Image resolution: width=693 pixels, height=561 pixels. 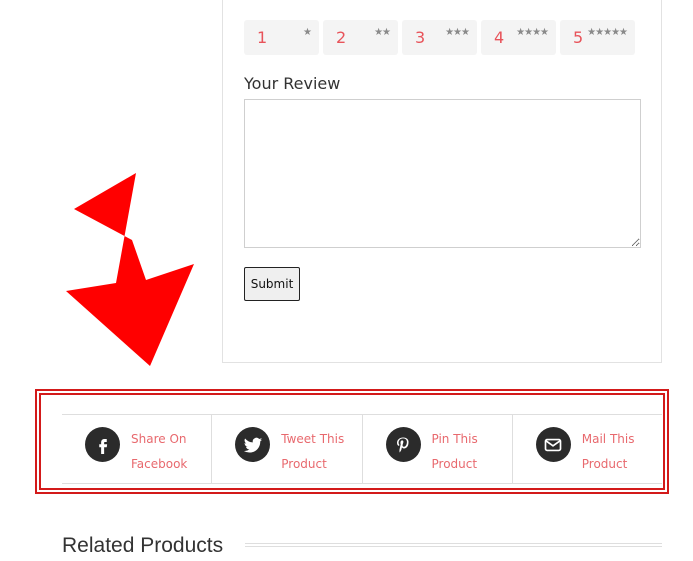 I want to click on rating-option-1: 1 ★, so click(x=281, y=37).